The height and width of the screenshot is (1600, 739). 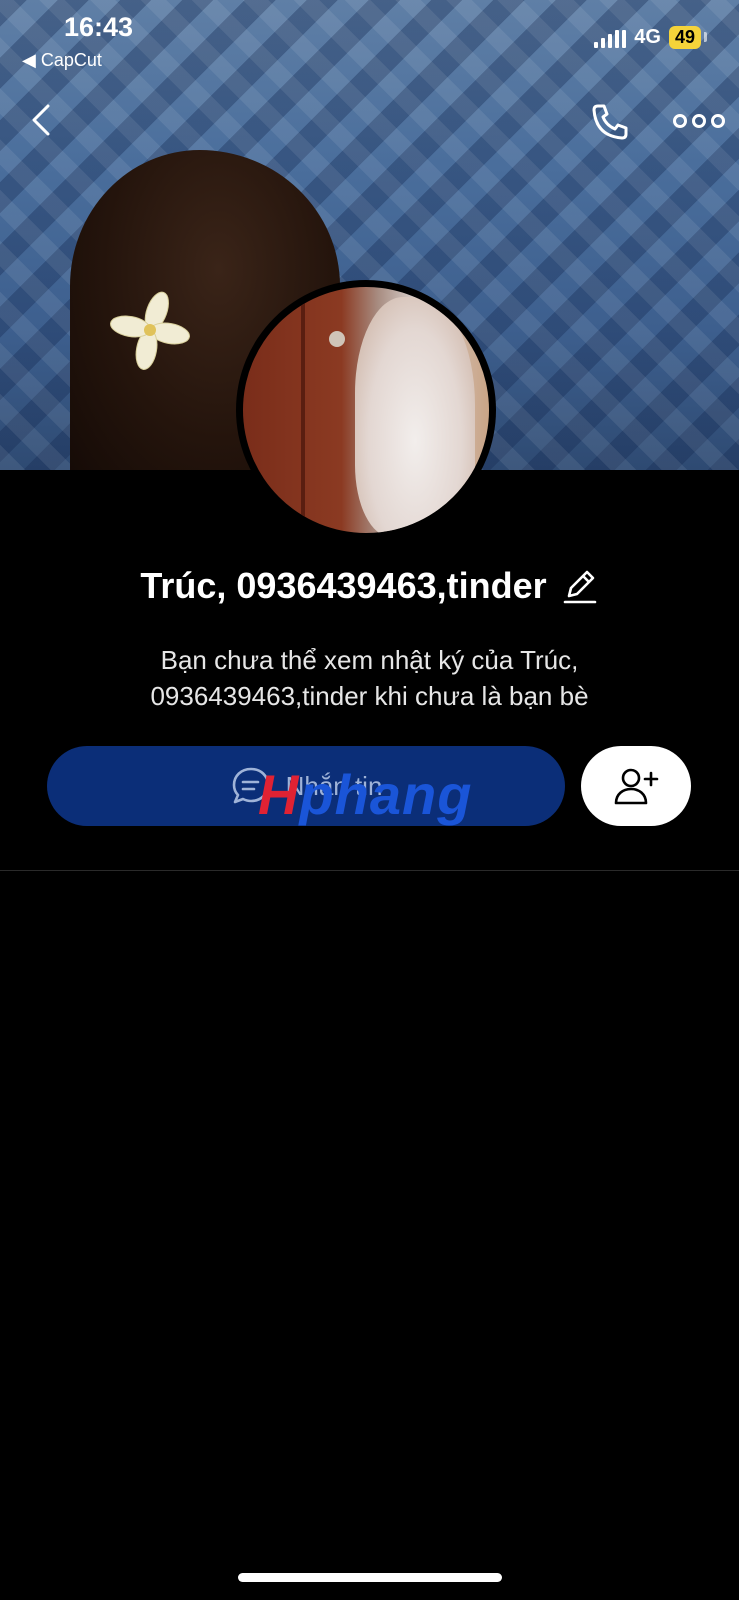 I want to click on phone-icon, so click(x=610, y=122).